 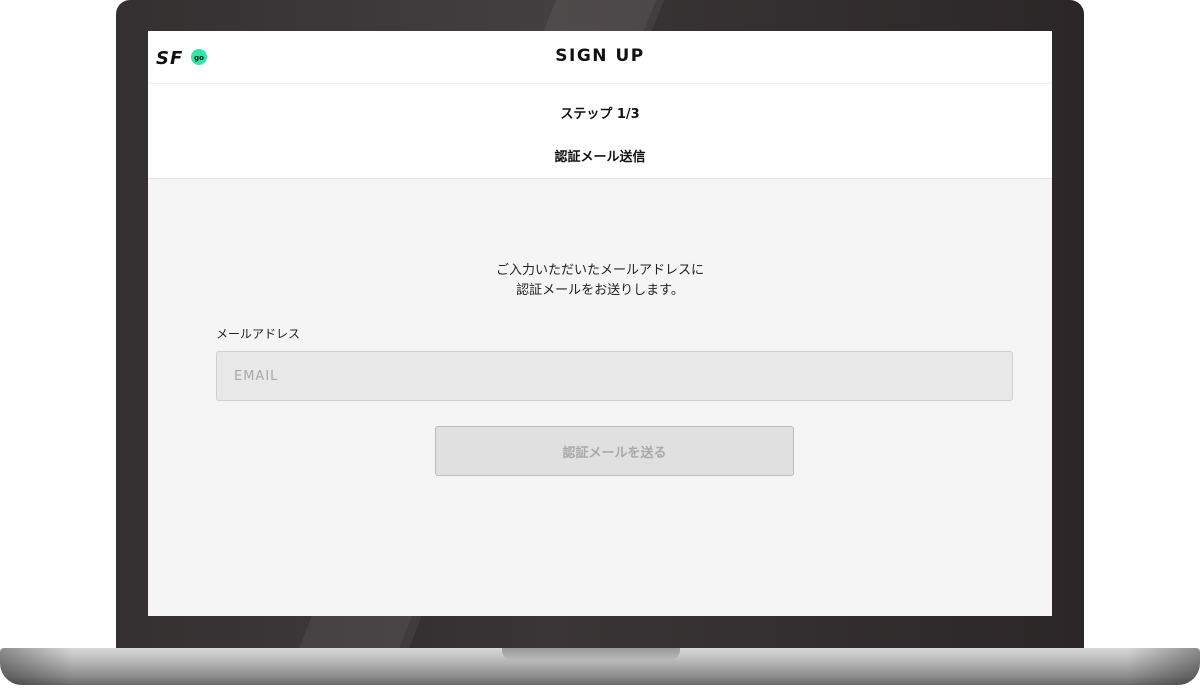 What do you see at coordinates (614, 451) in the screenshot?
I see `send-verification-email-button: 認証メールを送る` at bounding box center [614, 451].